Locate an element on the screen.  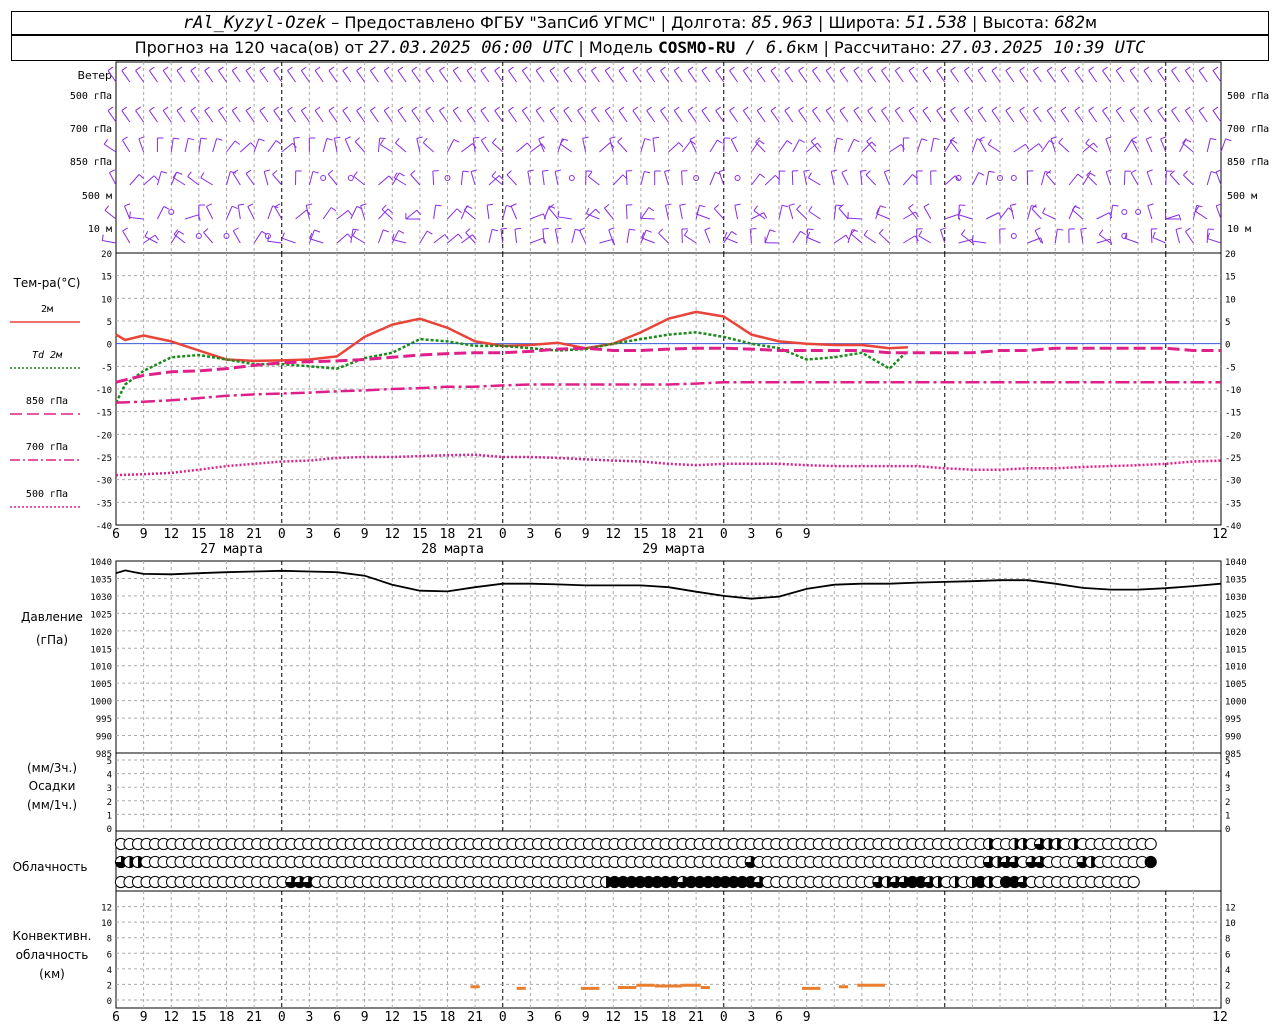
convective-tick-right: 6 is located at coordinates (1227, 955).